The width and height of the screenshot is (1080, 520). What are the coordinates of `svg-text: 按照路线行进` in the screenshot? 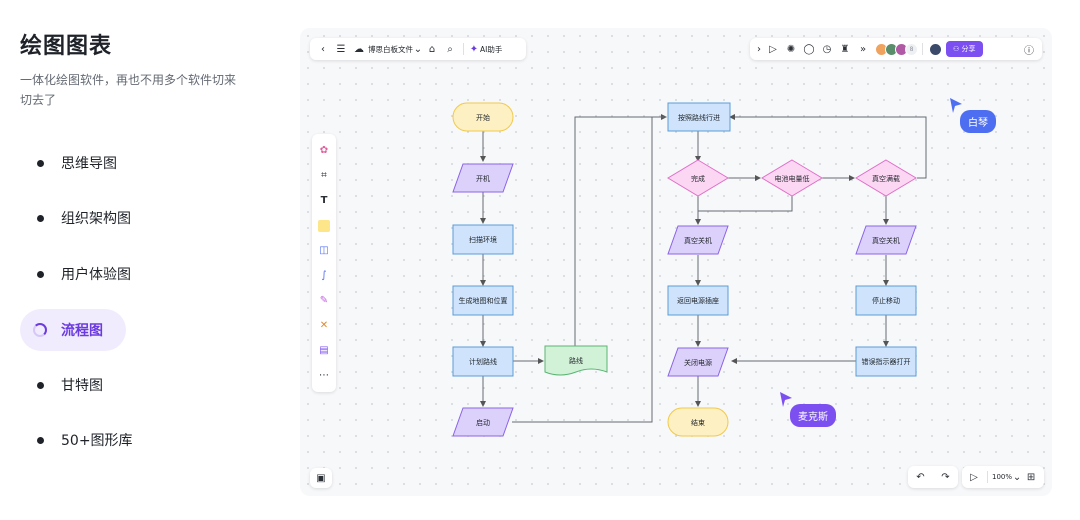 It's located at (699, 117).